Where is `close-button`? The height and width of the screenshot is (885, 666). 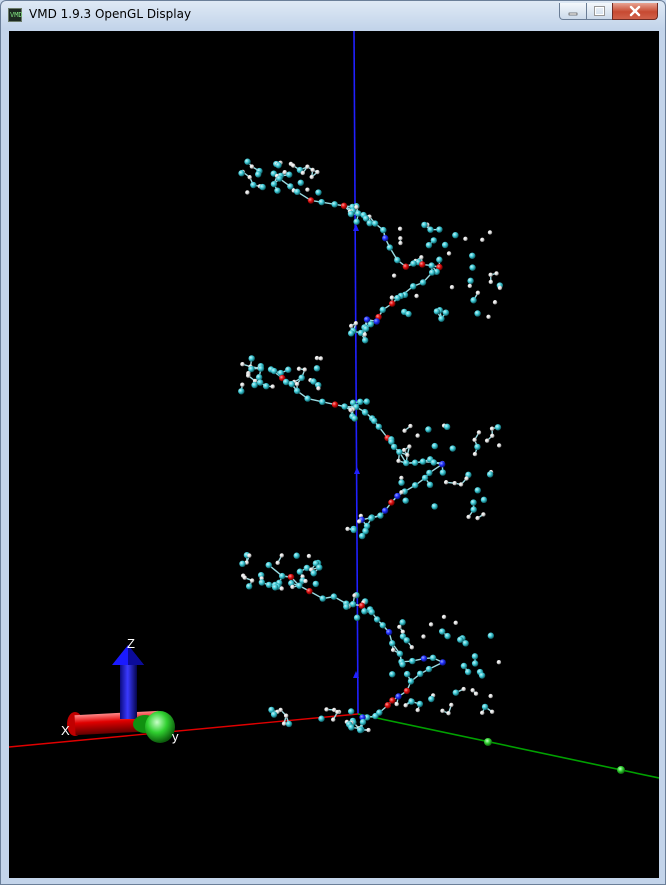
close-button is located at coordinates (635, 11).